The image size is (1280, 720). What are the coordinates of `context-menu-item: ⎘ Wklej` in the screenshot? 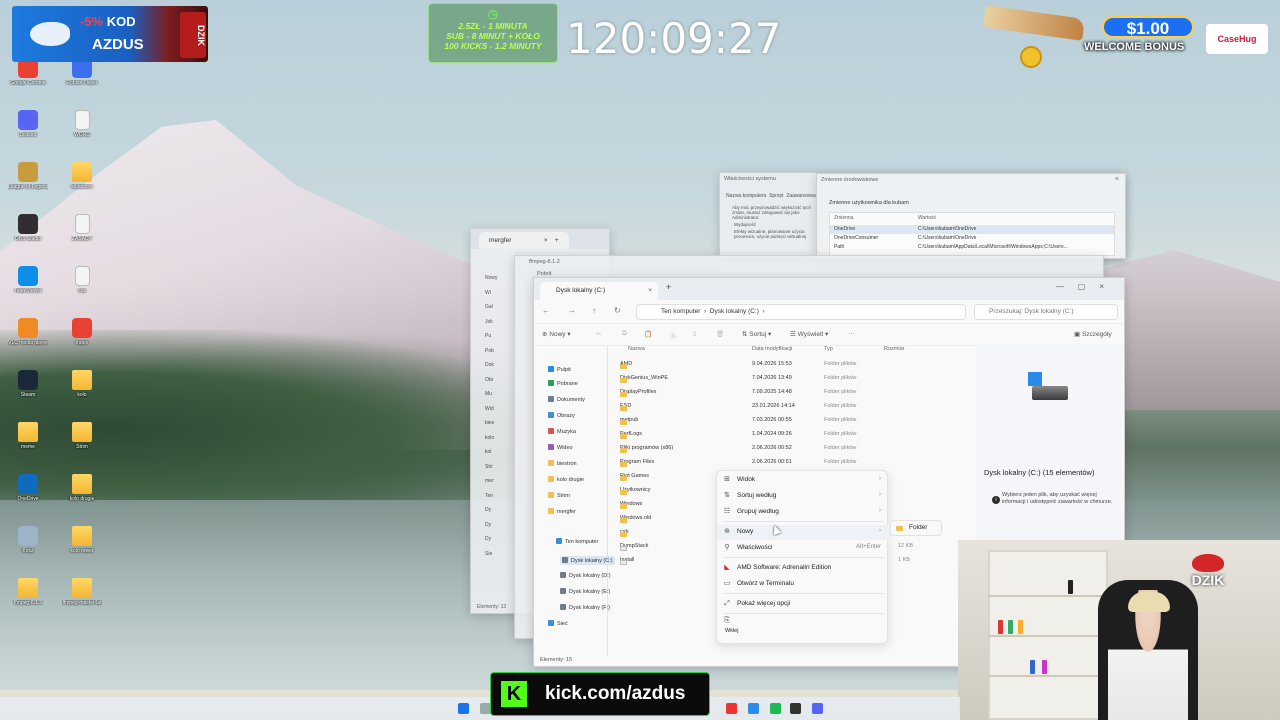 It's located at (803, 625).